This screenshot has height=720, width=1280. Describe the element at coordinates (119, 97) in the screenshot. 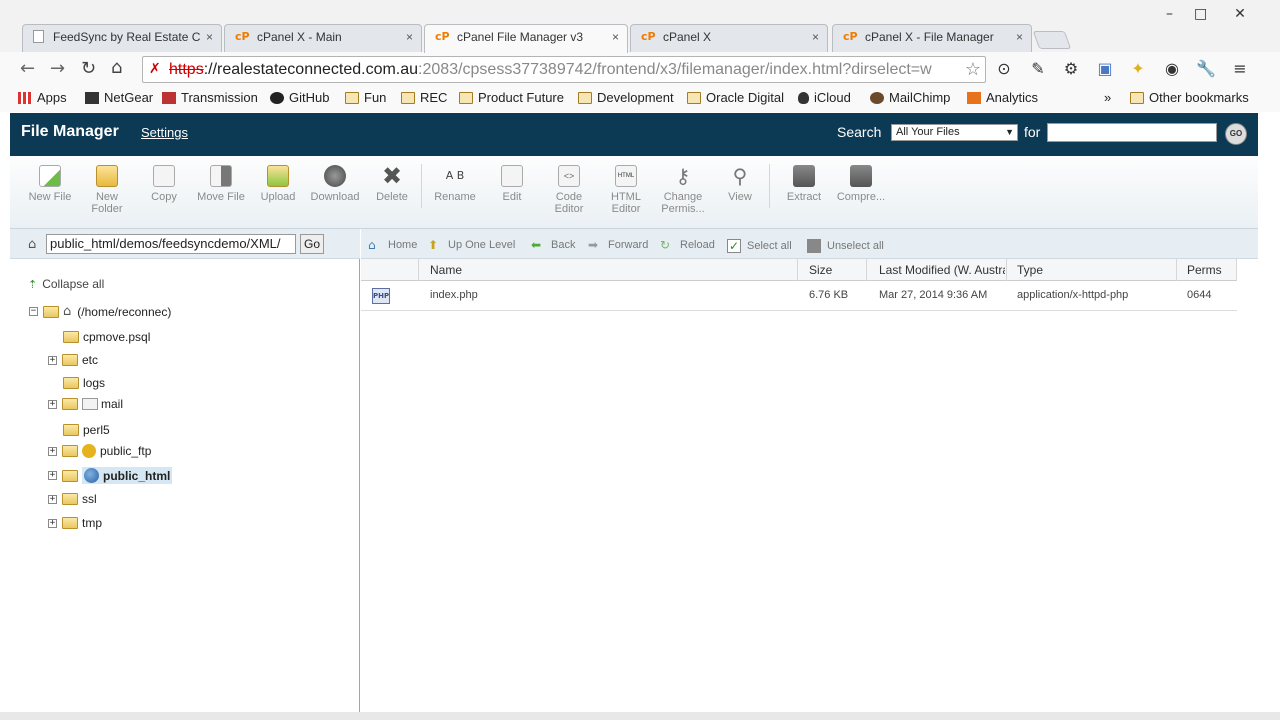

I see `bookmark-netgear: NetGear` at that location.